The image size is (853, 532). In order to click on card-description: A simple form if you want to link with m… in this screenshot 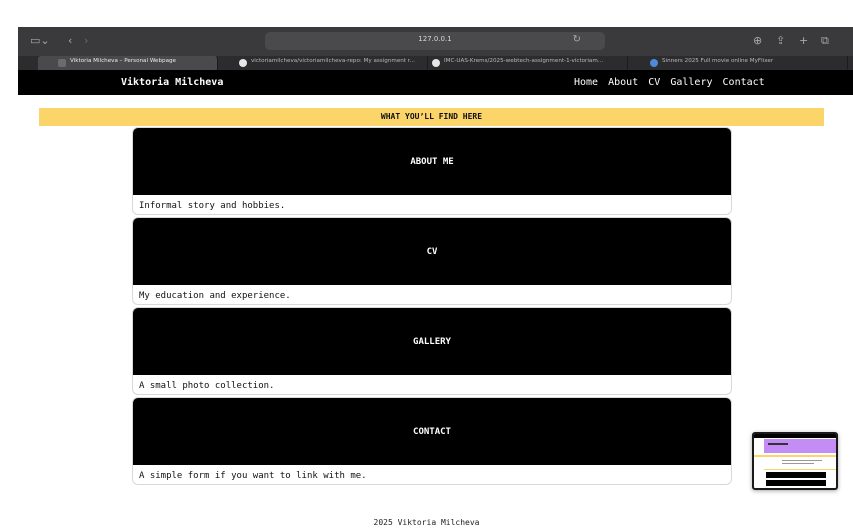, I will do `click(253, 476)`.